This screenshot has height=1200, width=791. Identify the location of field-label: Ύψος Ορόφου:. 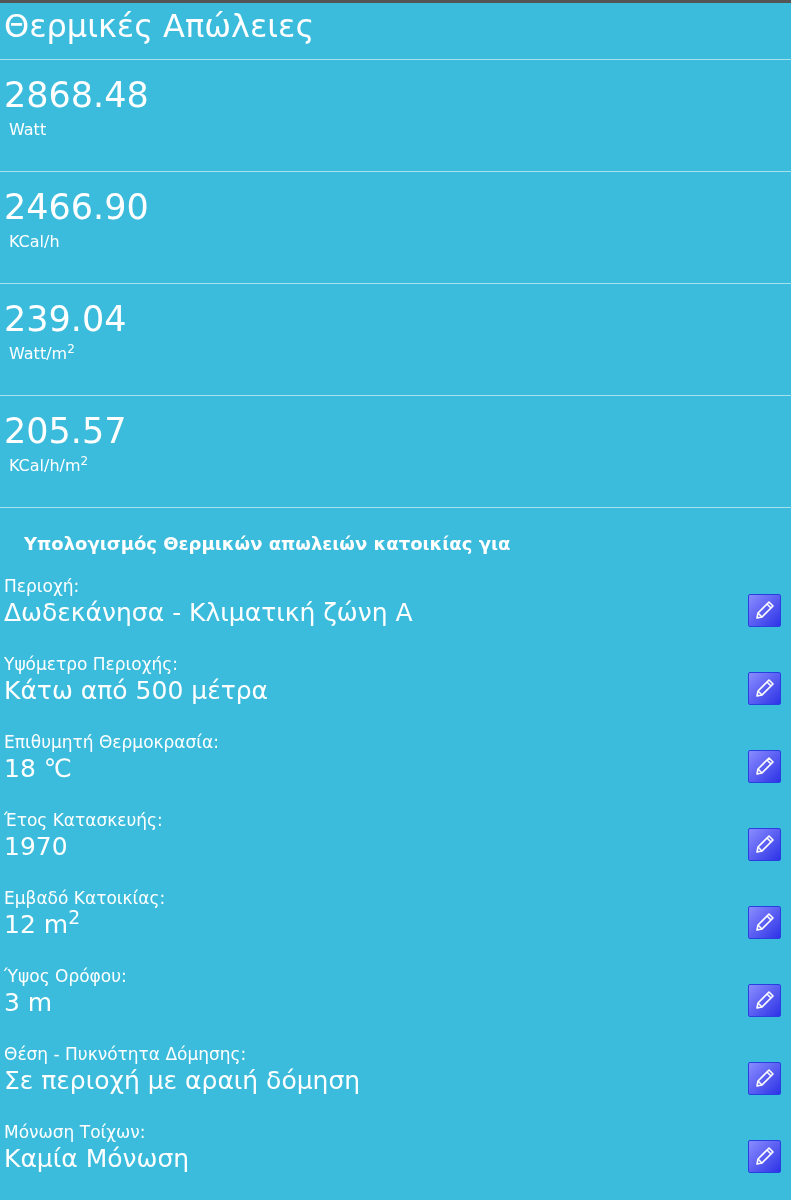
(65, 976).